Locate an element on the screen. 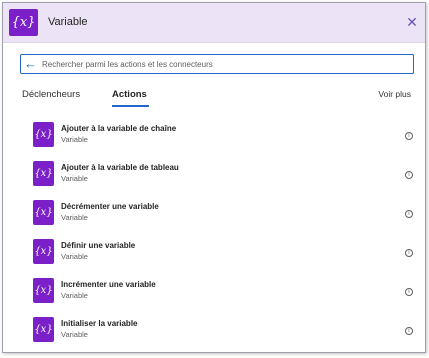 The width and height of the screenshot is (429, 358). back-arrow-icon: ← is located at coordinates (32, 64).